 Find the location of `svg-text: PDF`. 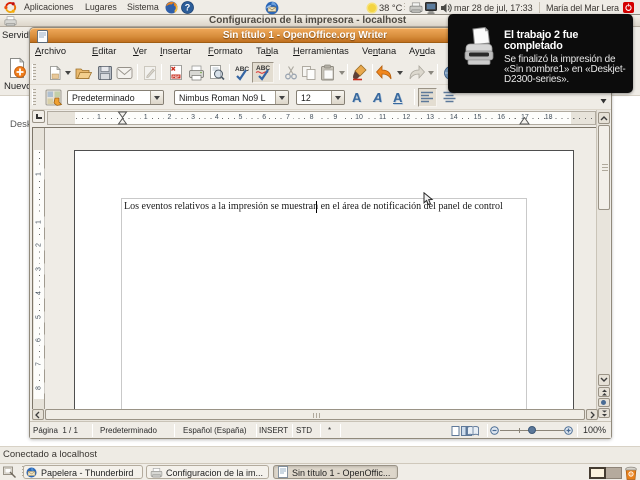

svg-text: PDF is located at coordinates (176, 77).